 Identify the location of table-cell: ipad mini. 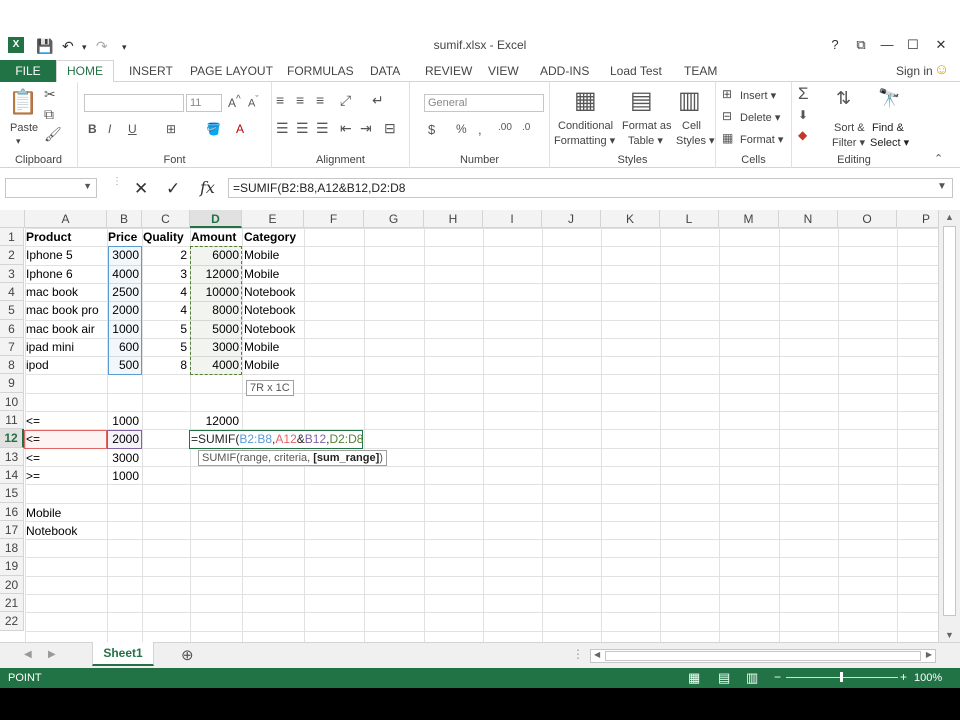
(50, 347).